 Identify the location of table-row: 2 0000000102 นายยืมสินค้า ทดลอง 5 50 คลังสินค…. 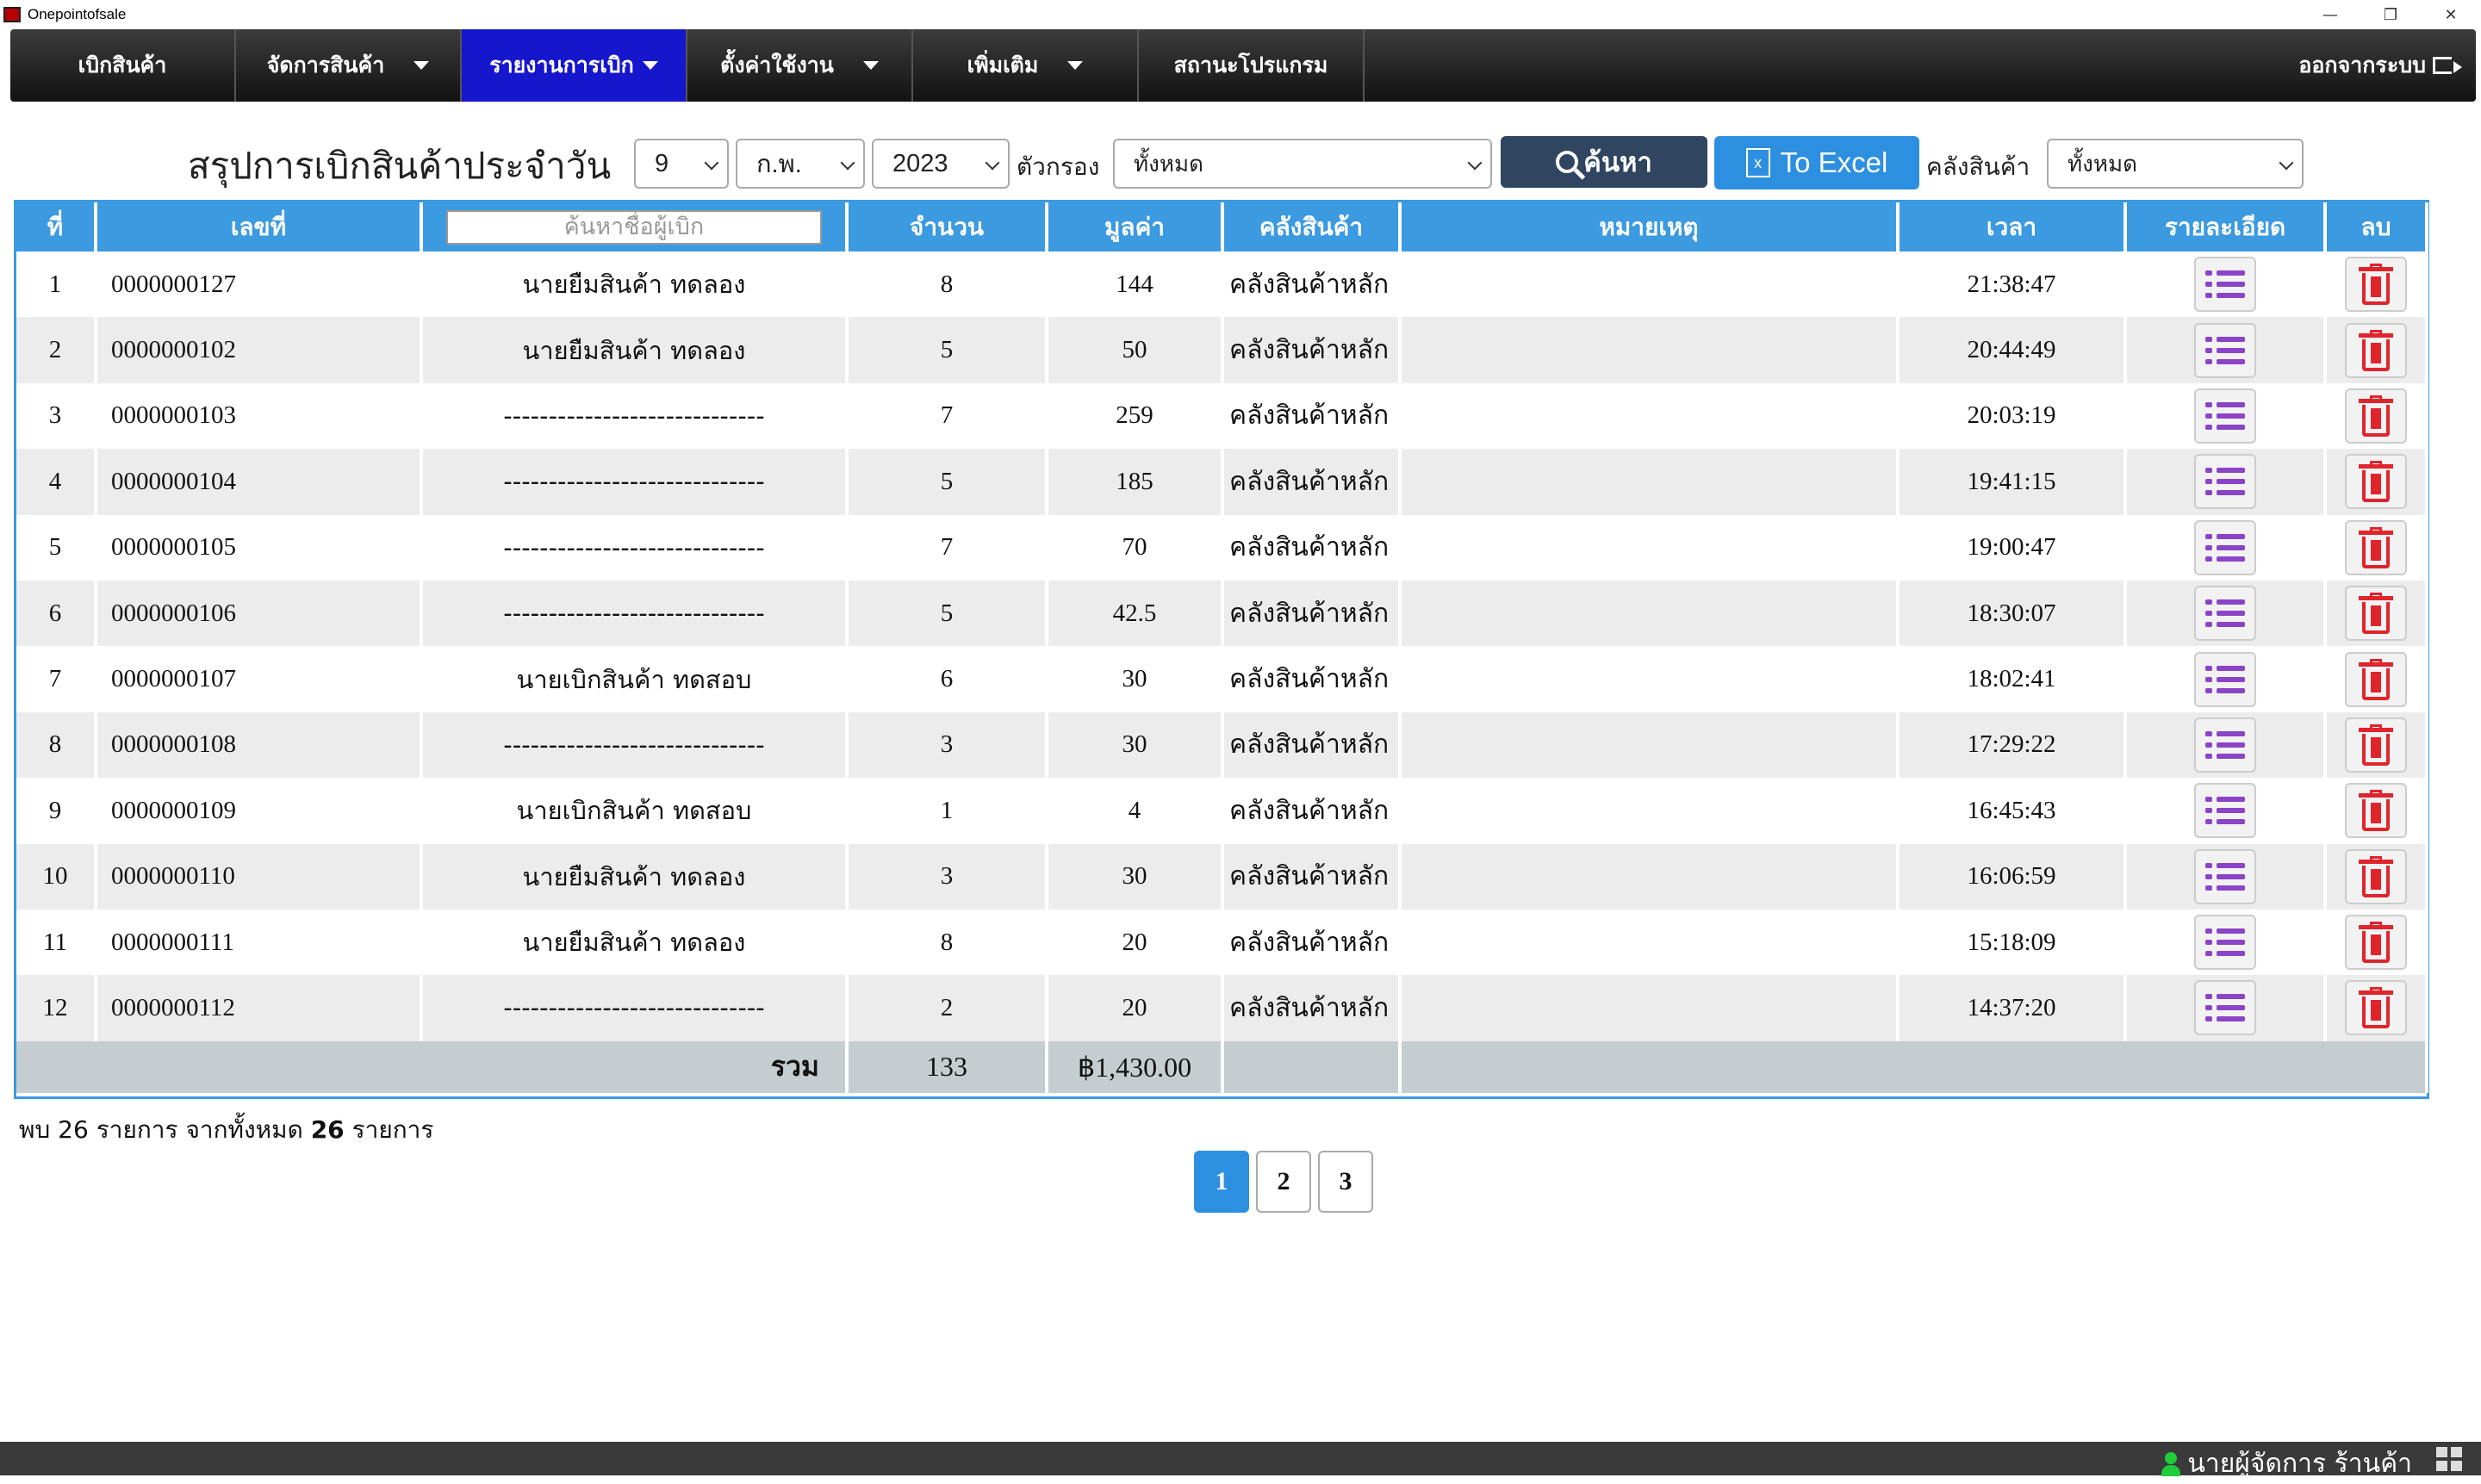
(1222, 350).